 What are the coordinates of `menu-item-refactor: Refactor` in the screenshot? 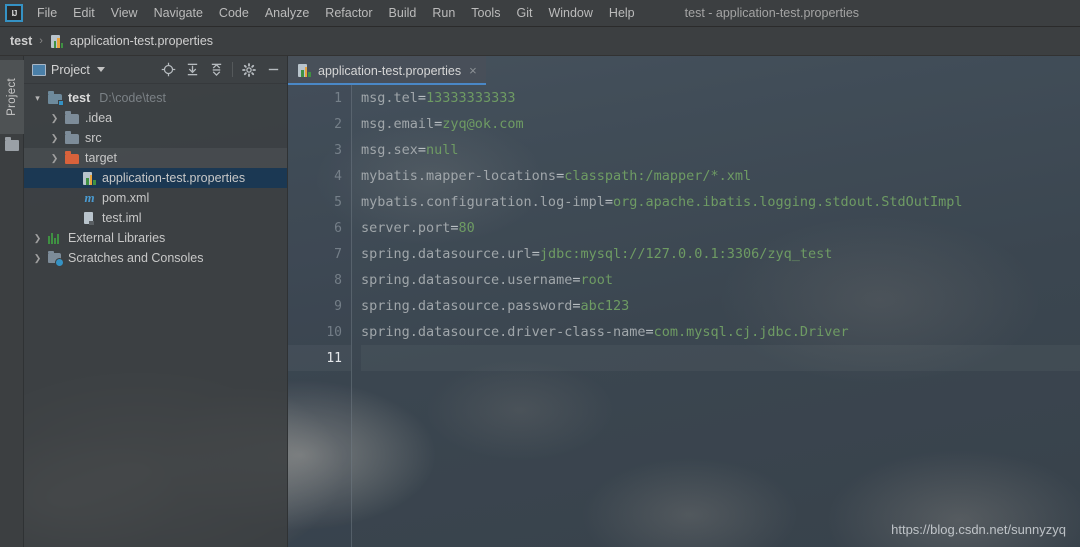 It's located at (348, 13).